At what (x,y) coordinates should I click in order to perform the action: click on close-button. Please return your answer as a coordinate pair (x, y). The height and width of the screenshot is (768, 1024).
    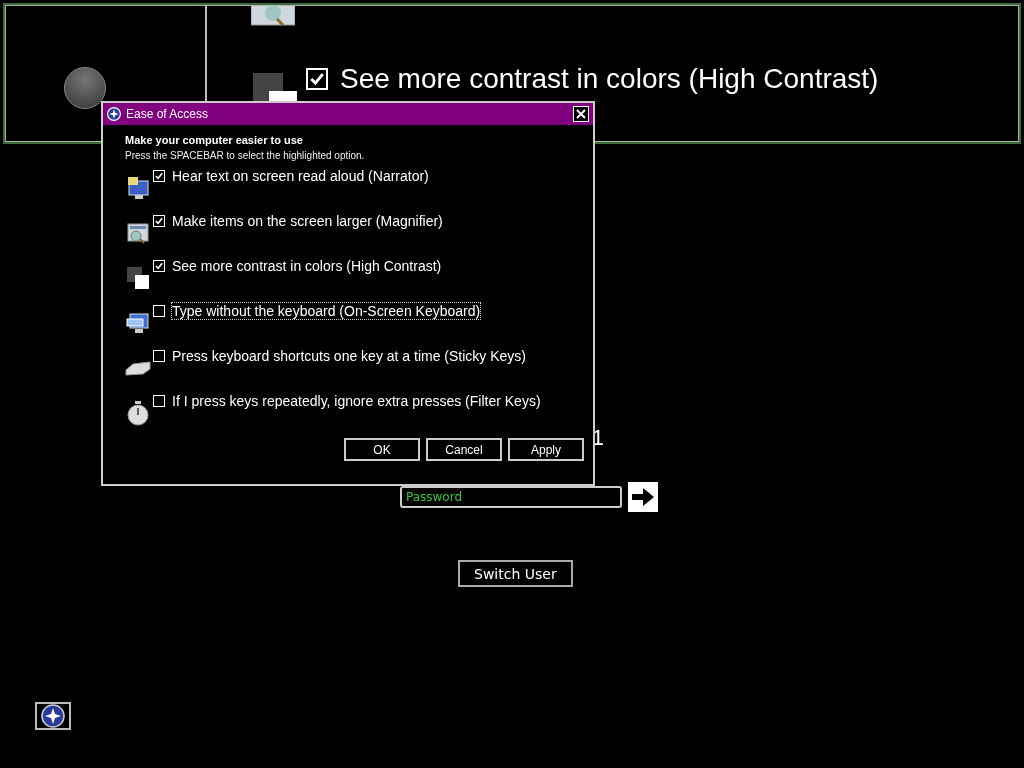
    Looking at the image, I should click on (581, 114).